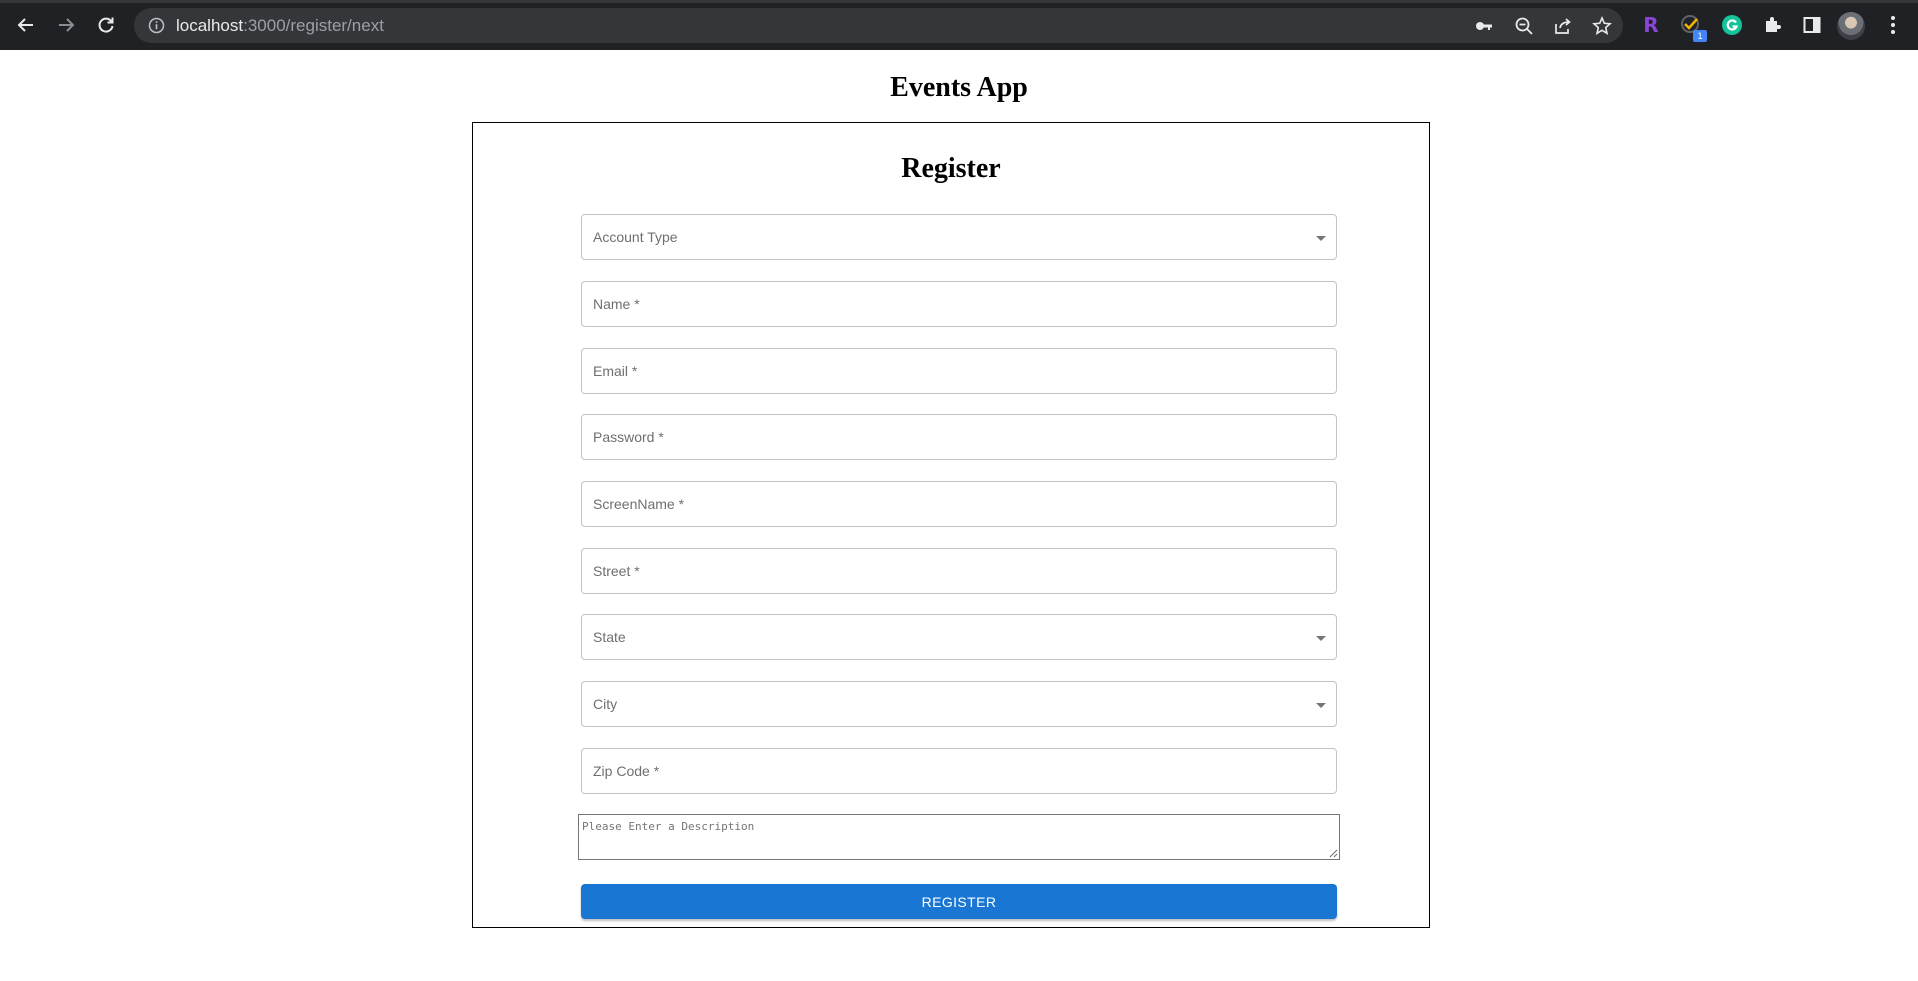  Describe the element at coordinates (605, 704) in the screenshot. I see `city-label: City` at that location.